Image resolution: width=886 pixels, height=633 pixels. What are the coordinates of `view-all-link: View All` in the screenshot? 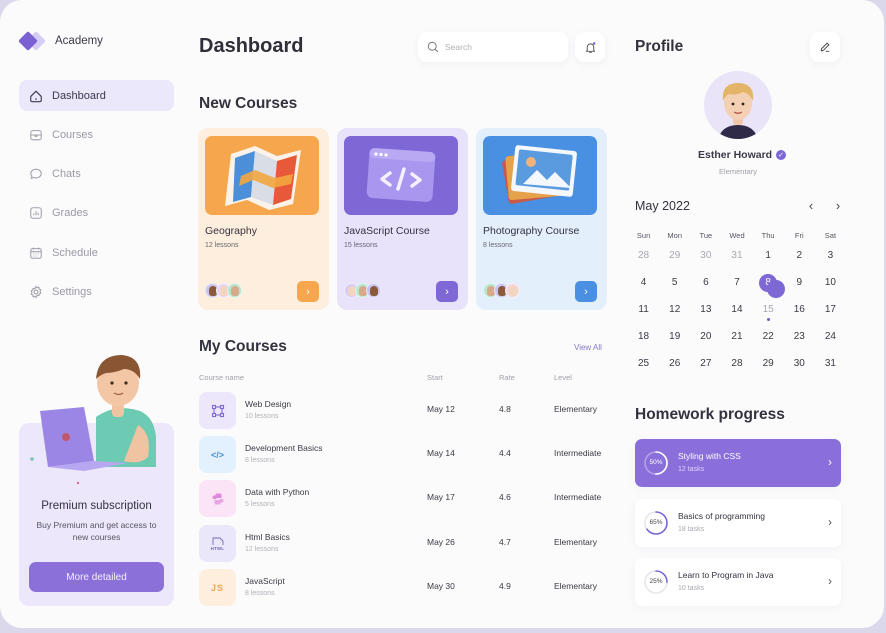 It's located at (588, 347).